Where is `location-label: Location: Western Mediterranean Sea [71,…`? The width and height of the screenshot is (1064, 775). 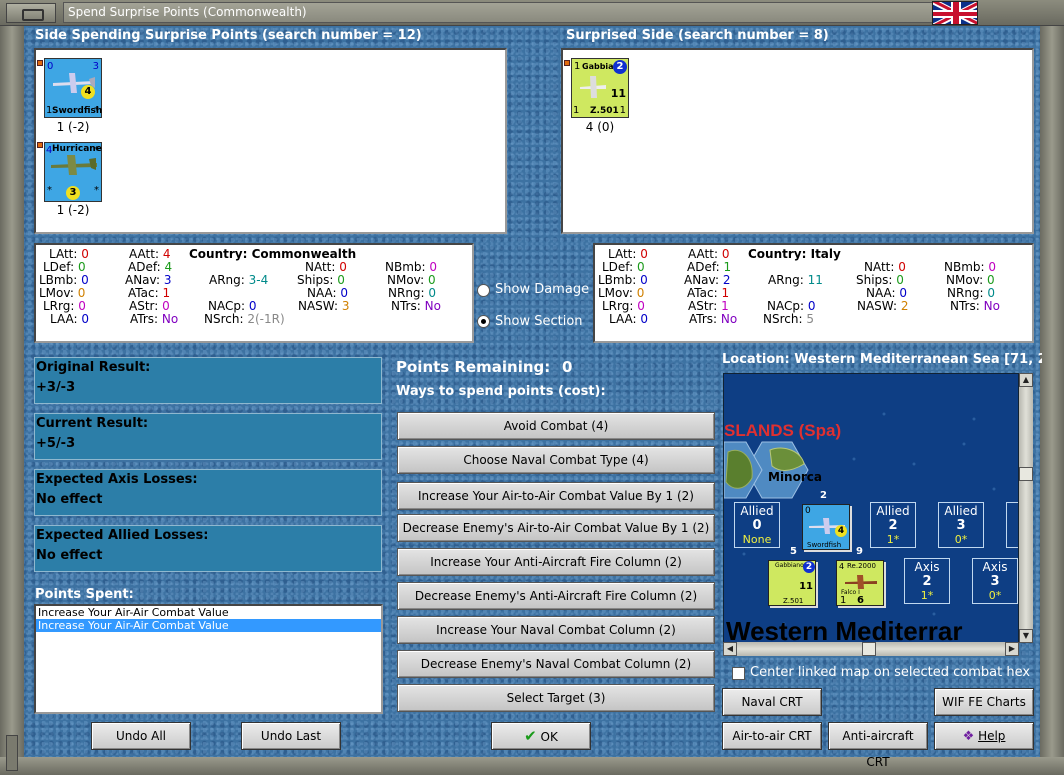
location-label: Location: Western Mediterranean Sea [71,… is located at coordinates (882, 359).